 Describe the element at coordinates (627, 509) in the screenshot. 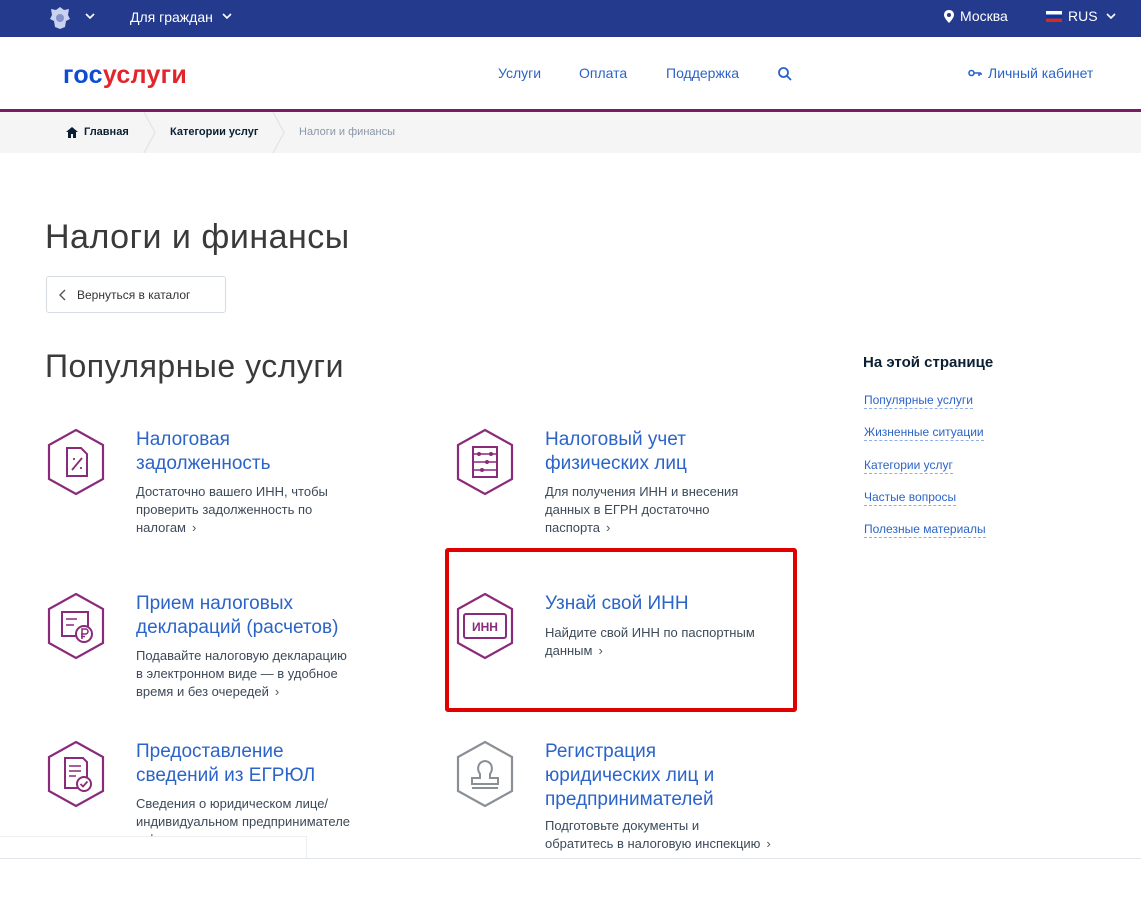

I see `desc-line: данных в ЕГРН достаточно` at that location.